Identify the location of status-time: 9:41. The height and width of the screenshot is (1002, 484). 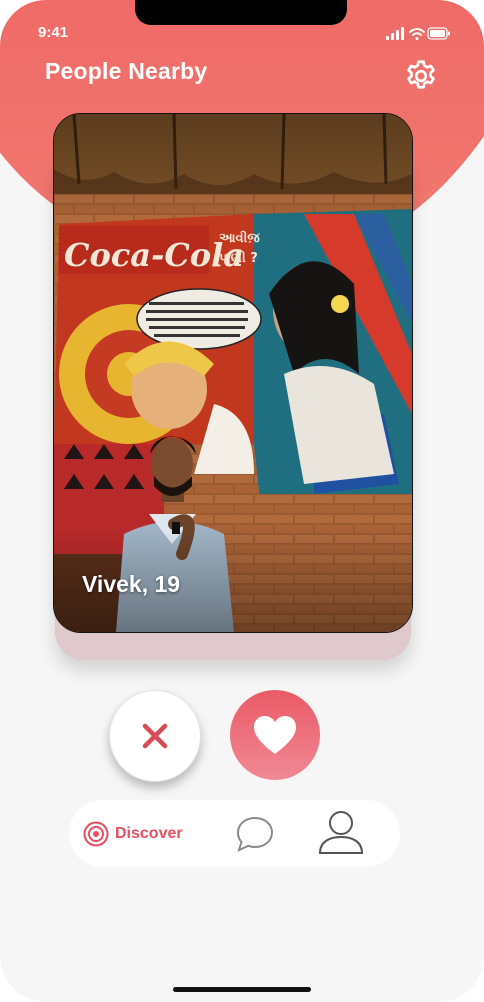
(53, 32).